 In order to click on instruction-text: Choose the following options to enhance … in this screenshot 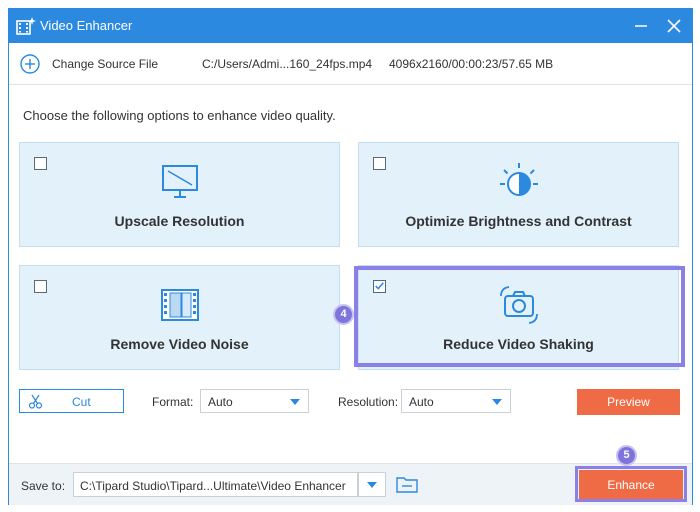, I will do `click(179, 115)`.